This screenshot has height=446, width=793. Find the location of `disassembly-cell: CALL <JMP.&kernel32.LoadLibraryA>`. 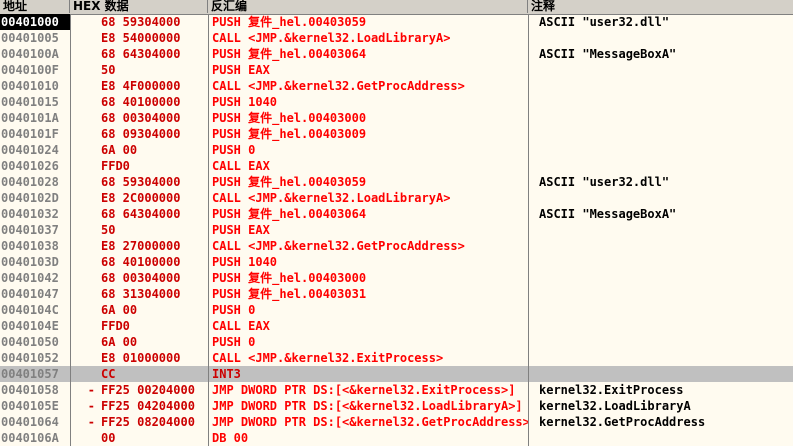

disassembly-cell: CALL <JMP.&kernel32.LoadLibraryA> is located at coordinates (368, 38).